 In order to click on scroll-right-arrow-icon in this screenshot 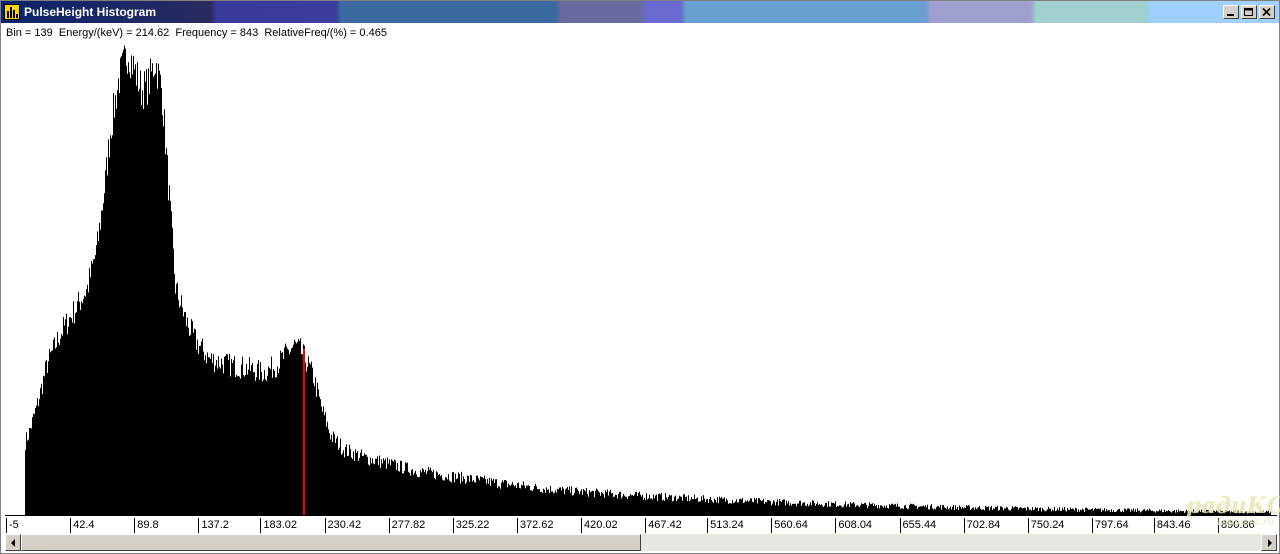, I will do `click(1270, 543)`.